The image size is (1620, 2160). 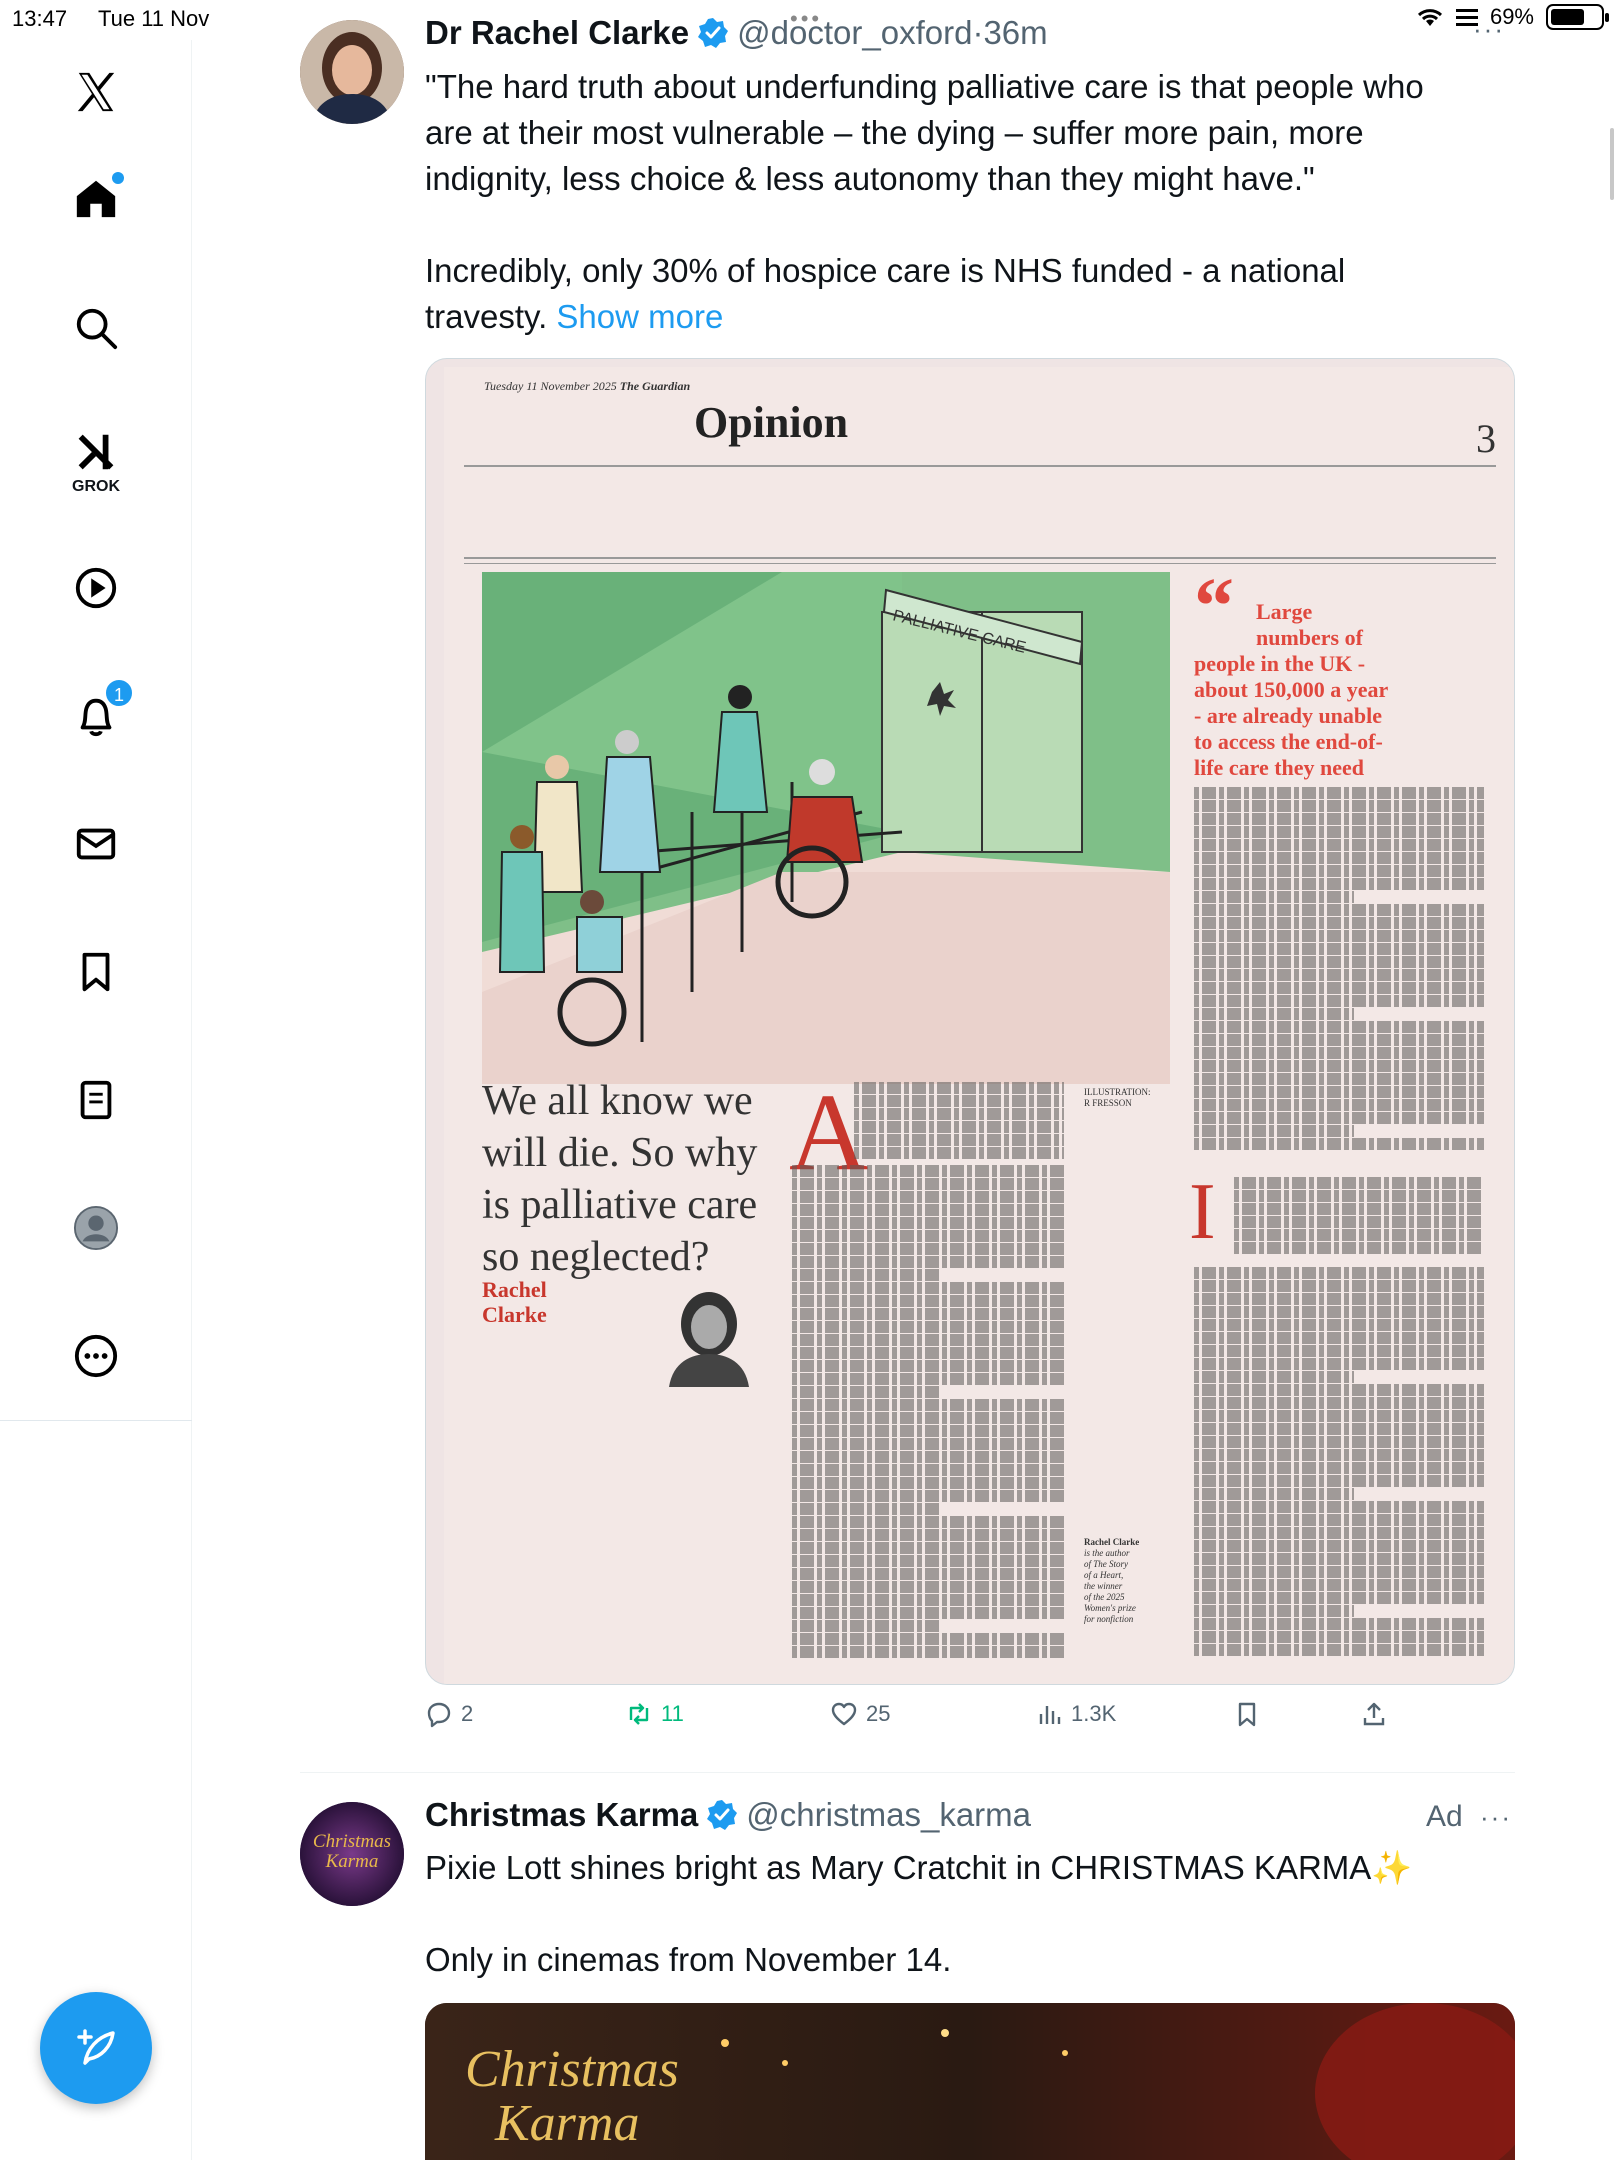 I want to click on views-count: 1.3K, so click(x=1094, y=1713).